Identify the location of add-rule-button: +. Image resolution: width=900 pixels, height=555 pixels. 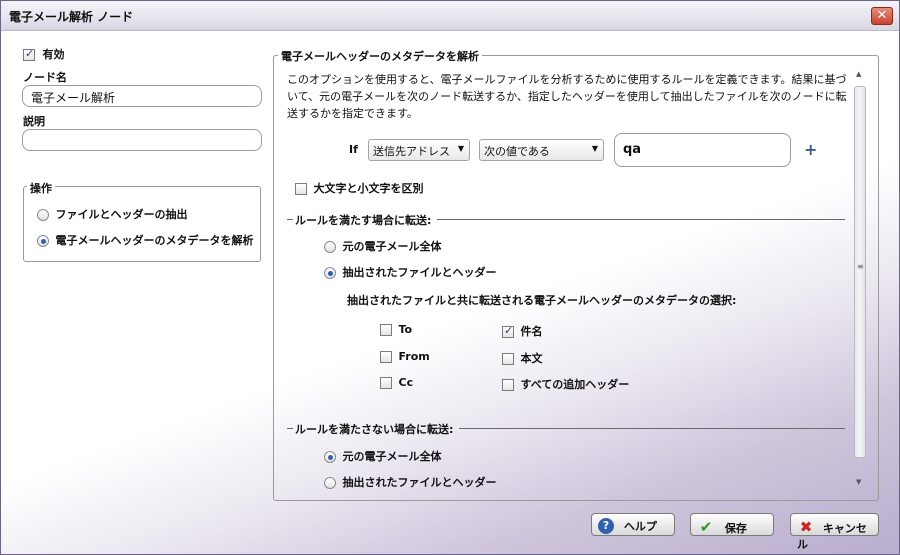
(810, 149).